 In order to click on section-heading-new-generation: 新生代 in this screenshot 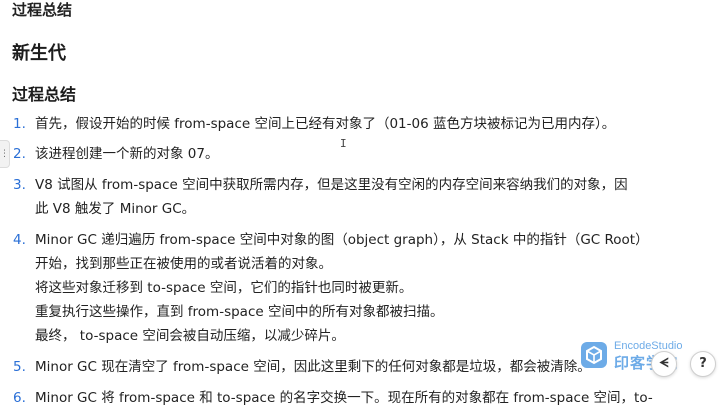, I will do `click(39, 53)`.